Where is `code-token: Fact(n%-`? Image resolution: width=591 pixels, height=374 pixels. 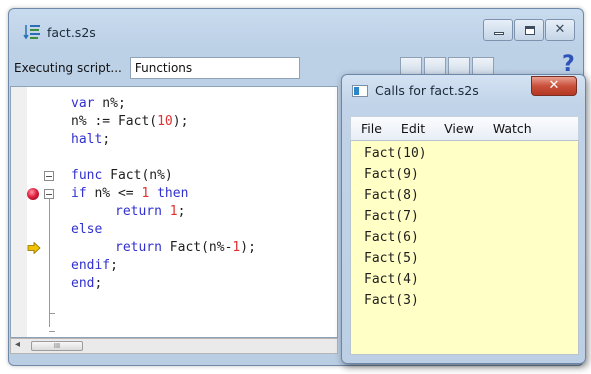 code-token: Fact(n%- is located at coordinates (197, 247).